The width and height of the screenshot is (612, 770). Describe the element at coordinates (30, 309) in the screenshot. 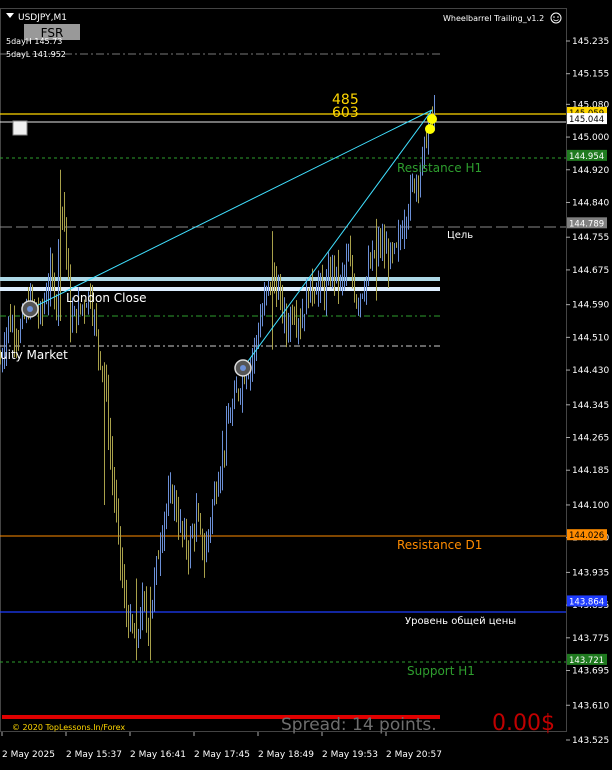

I see `marker-left-icon` at that location.